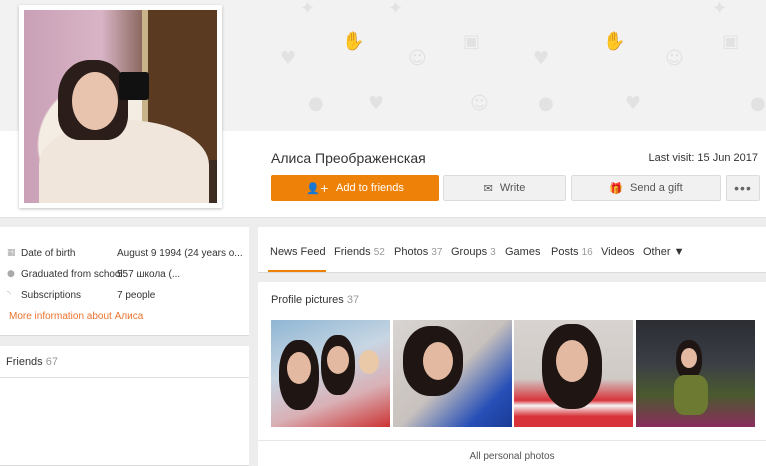  I want to click on envelope-icon: ✉, so click(488, 188).